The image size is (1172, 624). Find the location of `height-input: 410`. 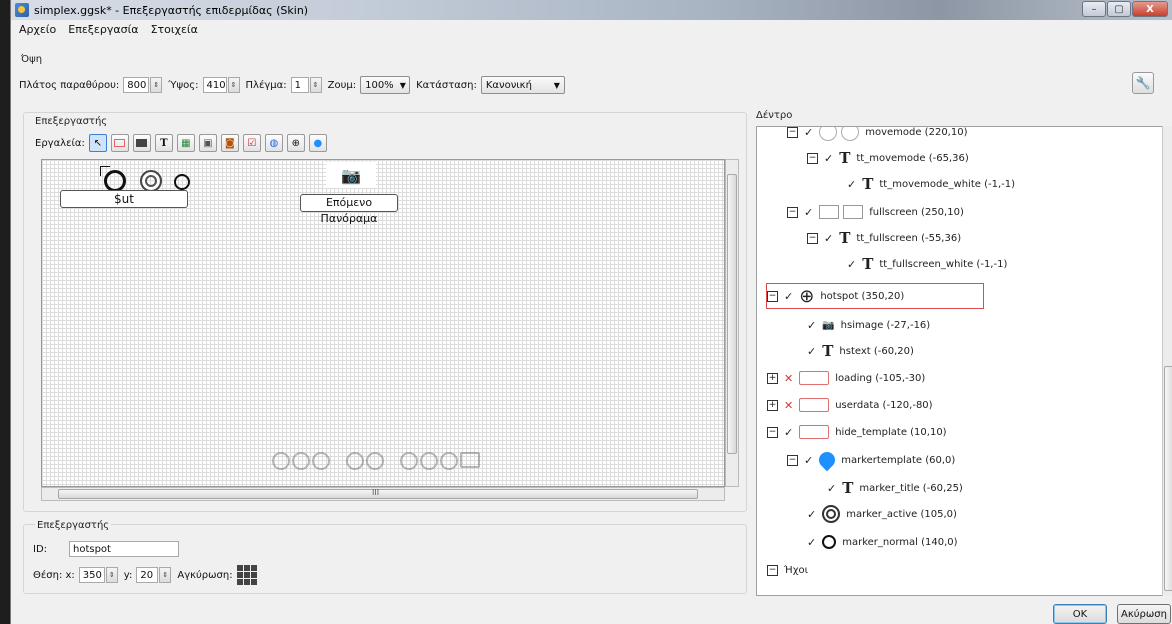

height-input: 410 is located at coordinates (214, 85).